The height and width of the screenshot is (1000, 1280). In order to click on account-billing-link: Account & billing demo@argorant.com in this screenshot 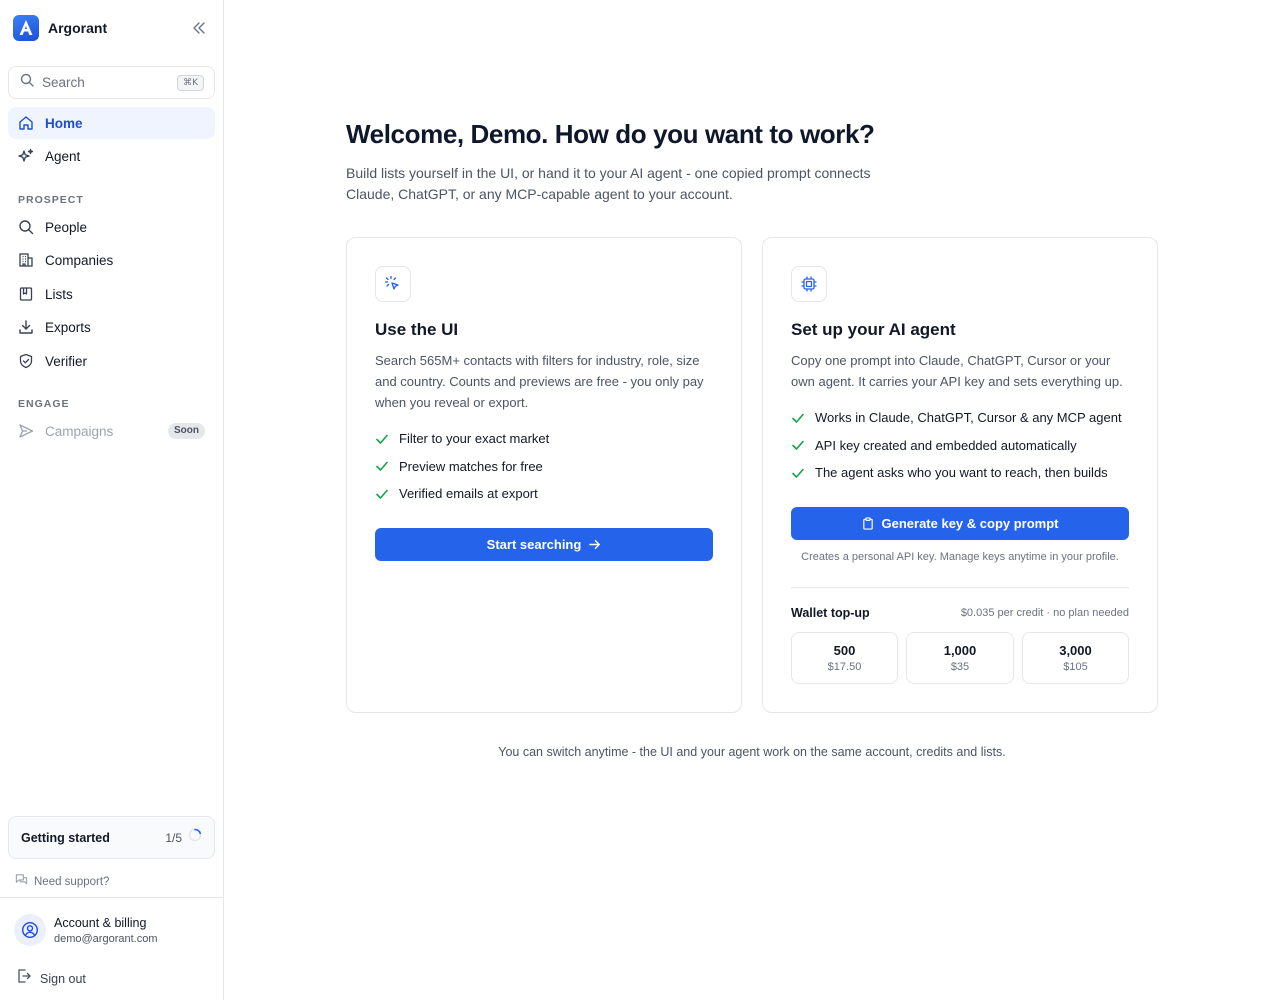, I will do `click(86, 930)`.